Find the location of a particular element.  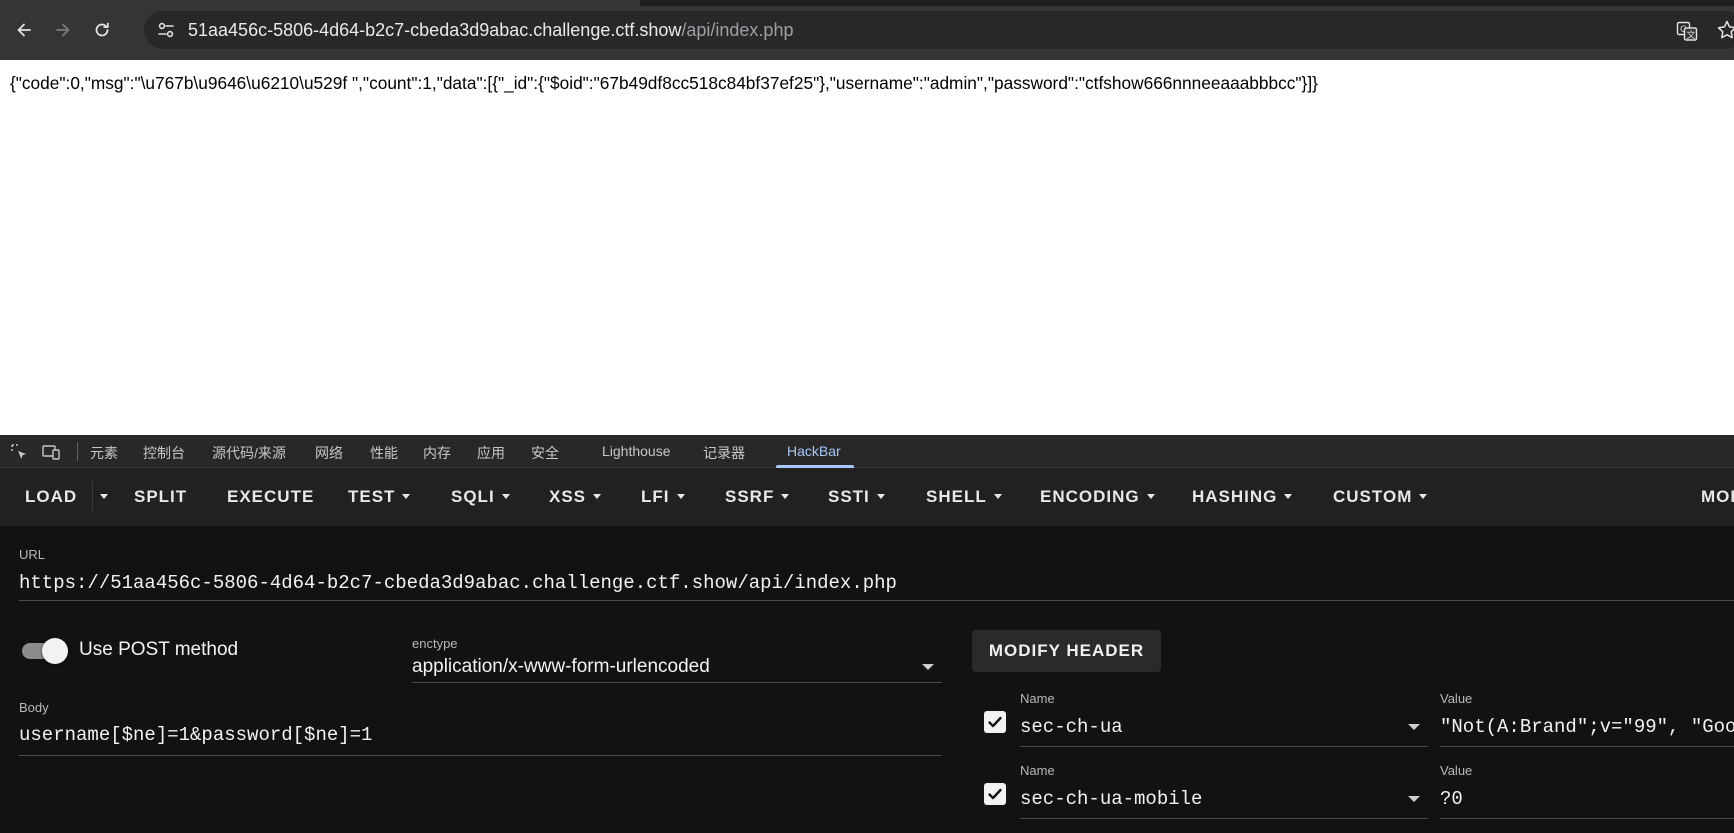

execute-button: EXECUTE is located at coordinates (270, 497).